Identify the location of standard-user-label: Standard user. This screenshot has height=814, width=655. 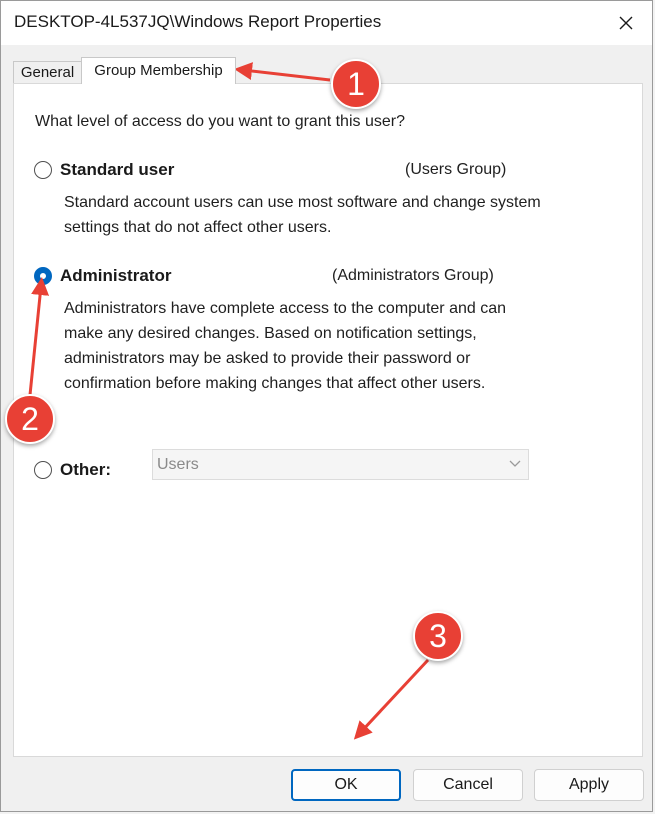
(117, 170).